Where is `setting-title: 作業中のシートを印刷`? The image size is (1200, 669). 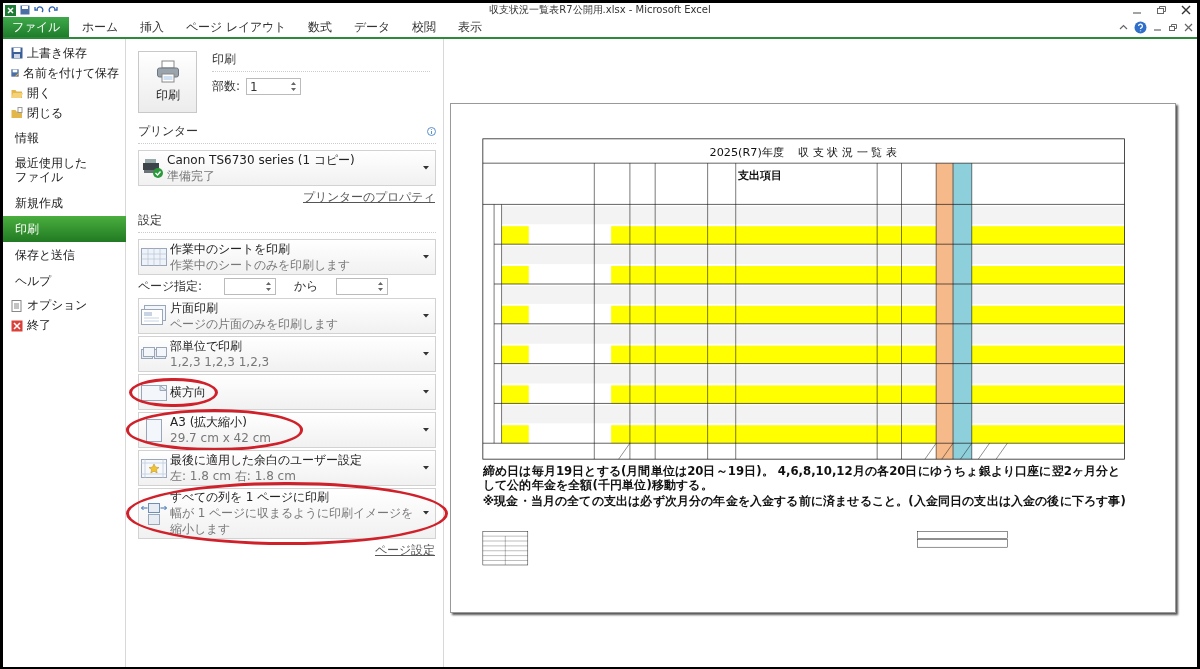 setting-title: 作業中のシートを印刷 is located at coordinates (230, 248).